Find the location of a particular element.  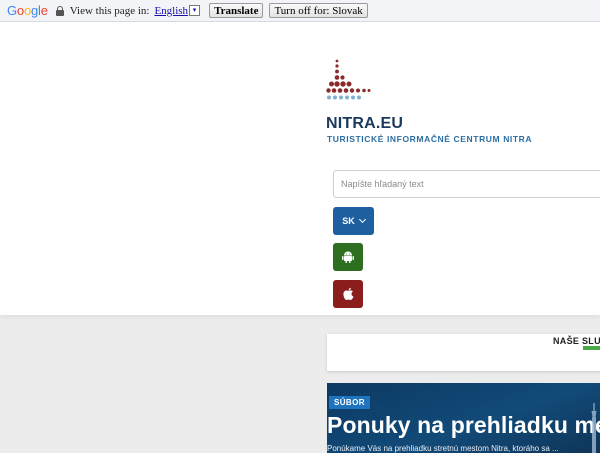

translate-prompt: View this page in: is located at coordinates (109, 10).